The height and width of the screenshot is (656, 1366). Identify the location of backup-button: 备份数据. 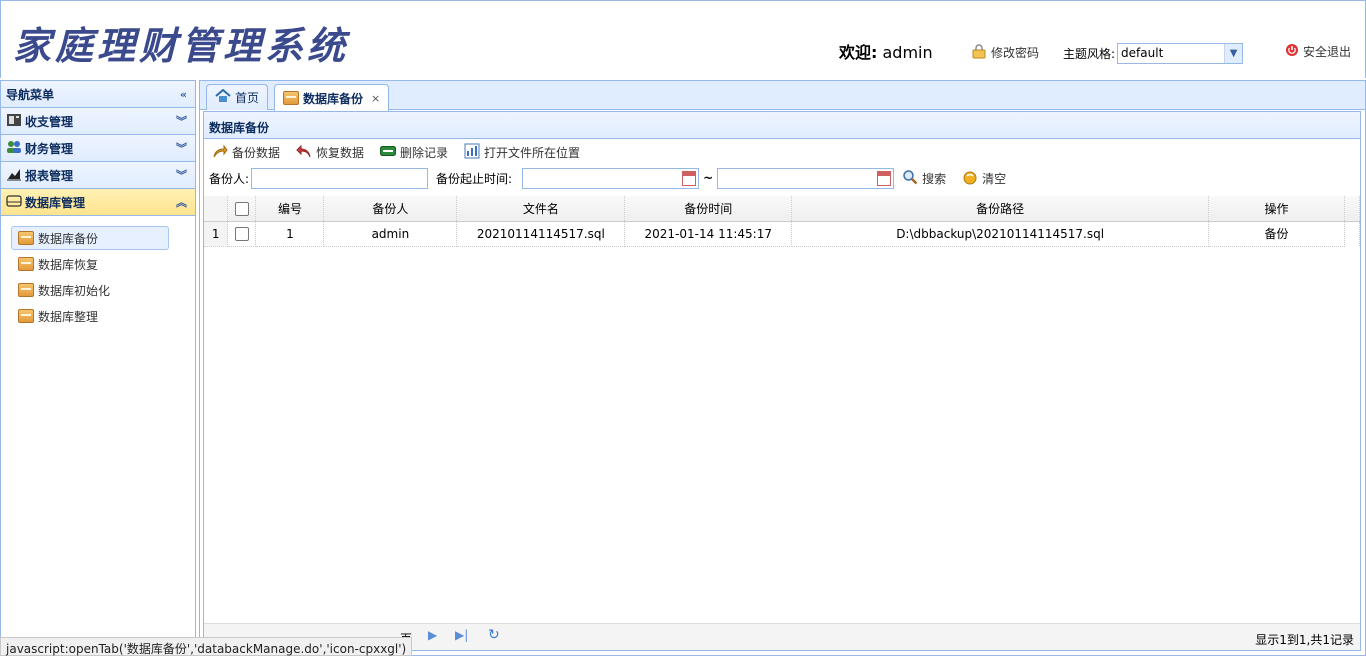
(246, 152).